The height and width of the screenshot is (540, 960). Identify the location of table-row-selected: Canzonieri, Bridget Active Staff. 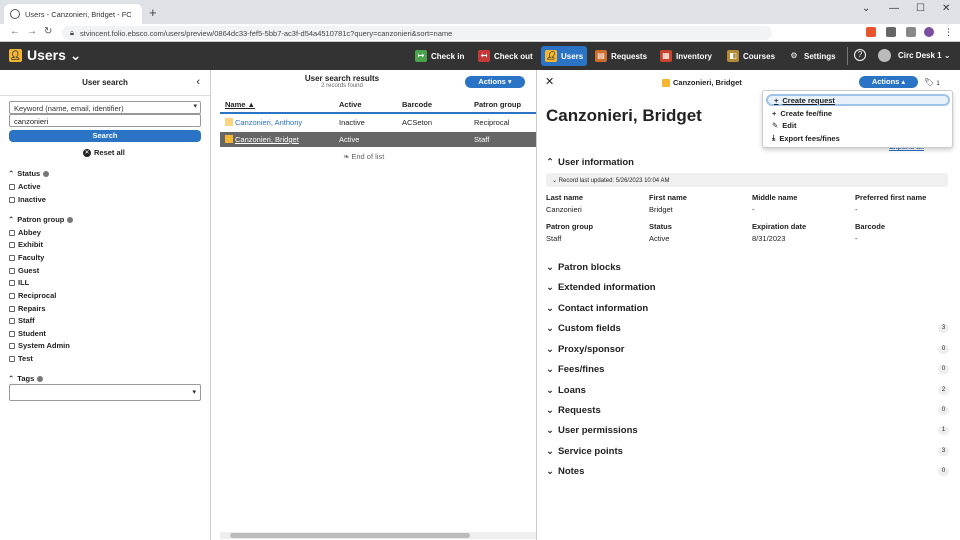
(378, 139).